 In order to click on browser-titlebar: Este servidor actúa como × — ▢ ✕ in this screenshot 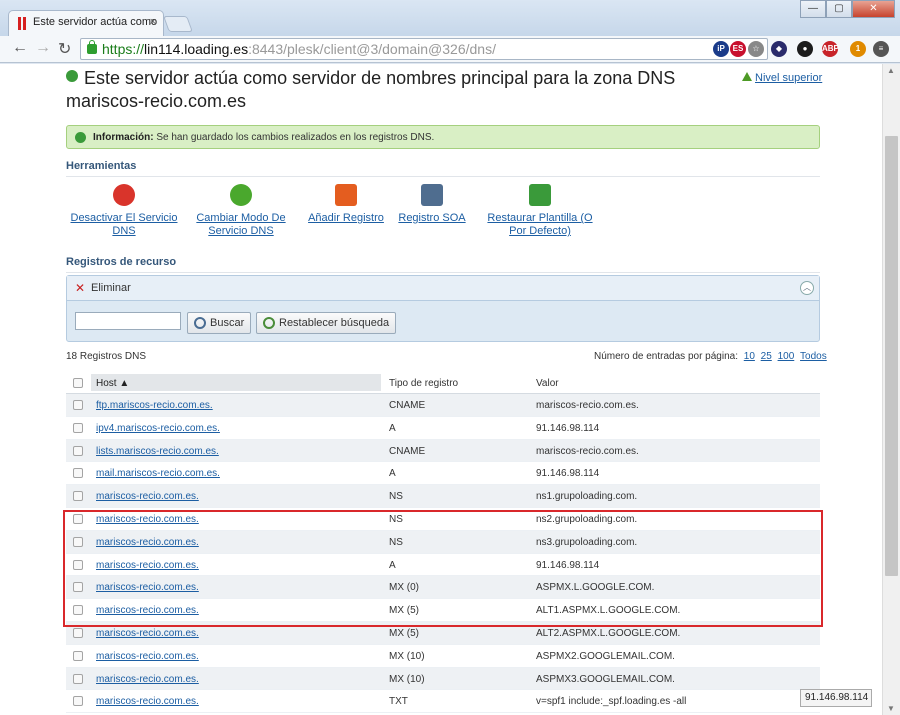, I will do `click(450, 18)`.